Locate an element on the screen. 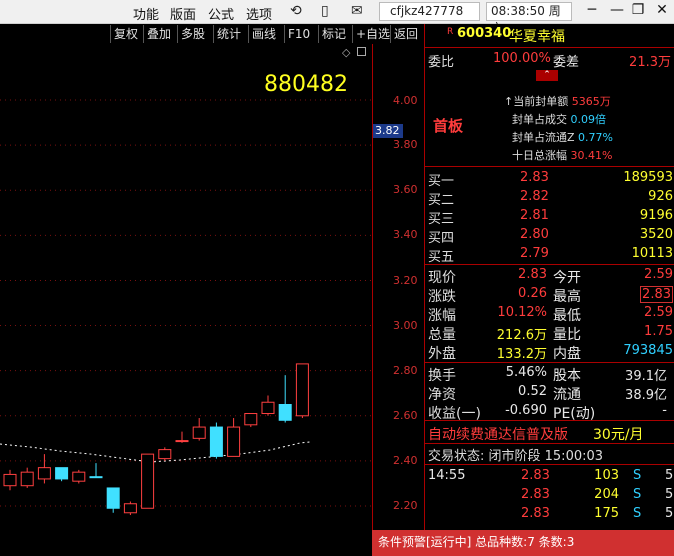 This screenshot has width=674, height=556. phone-icon: ▯ is located at coordinates (325, 11).